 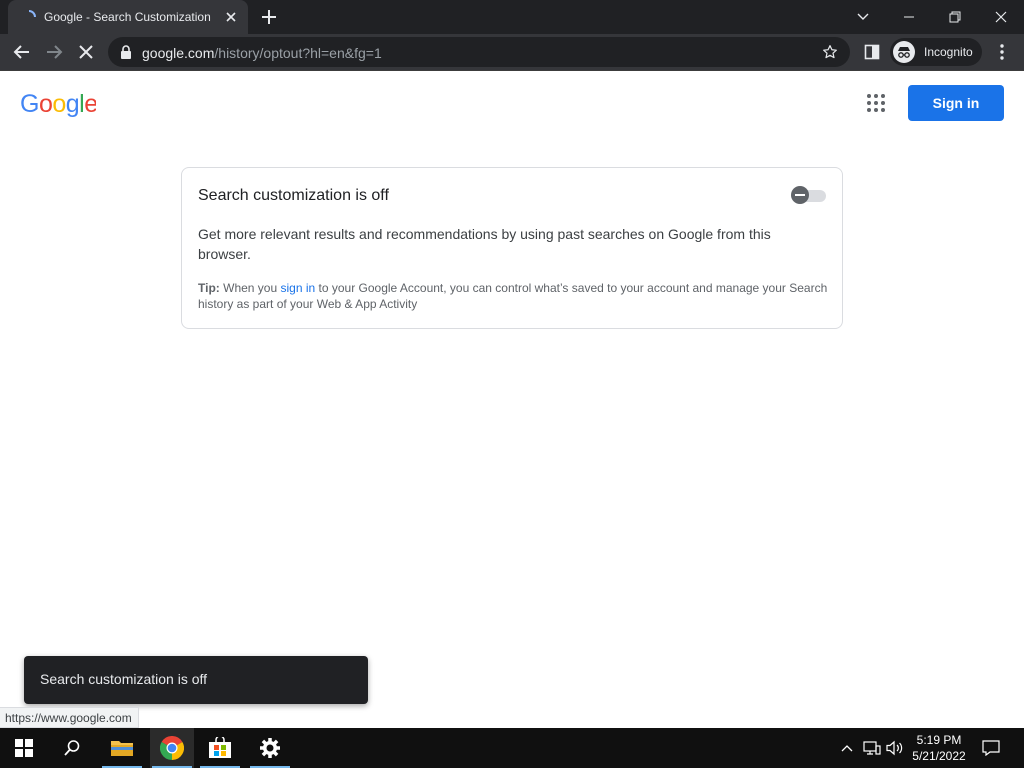 What do you see at coordinates (512, 748) in the screenshot?
I see `windows-taskbar: 5:19 PM 5/21/2022` at bounding box center [512, 748].